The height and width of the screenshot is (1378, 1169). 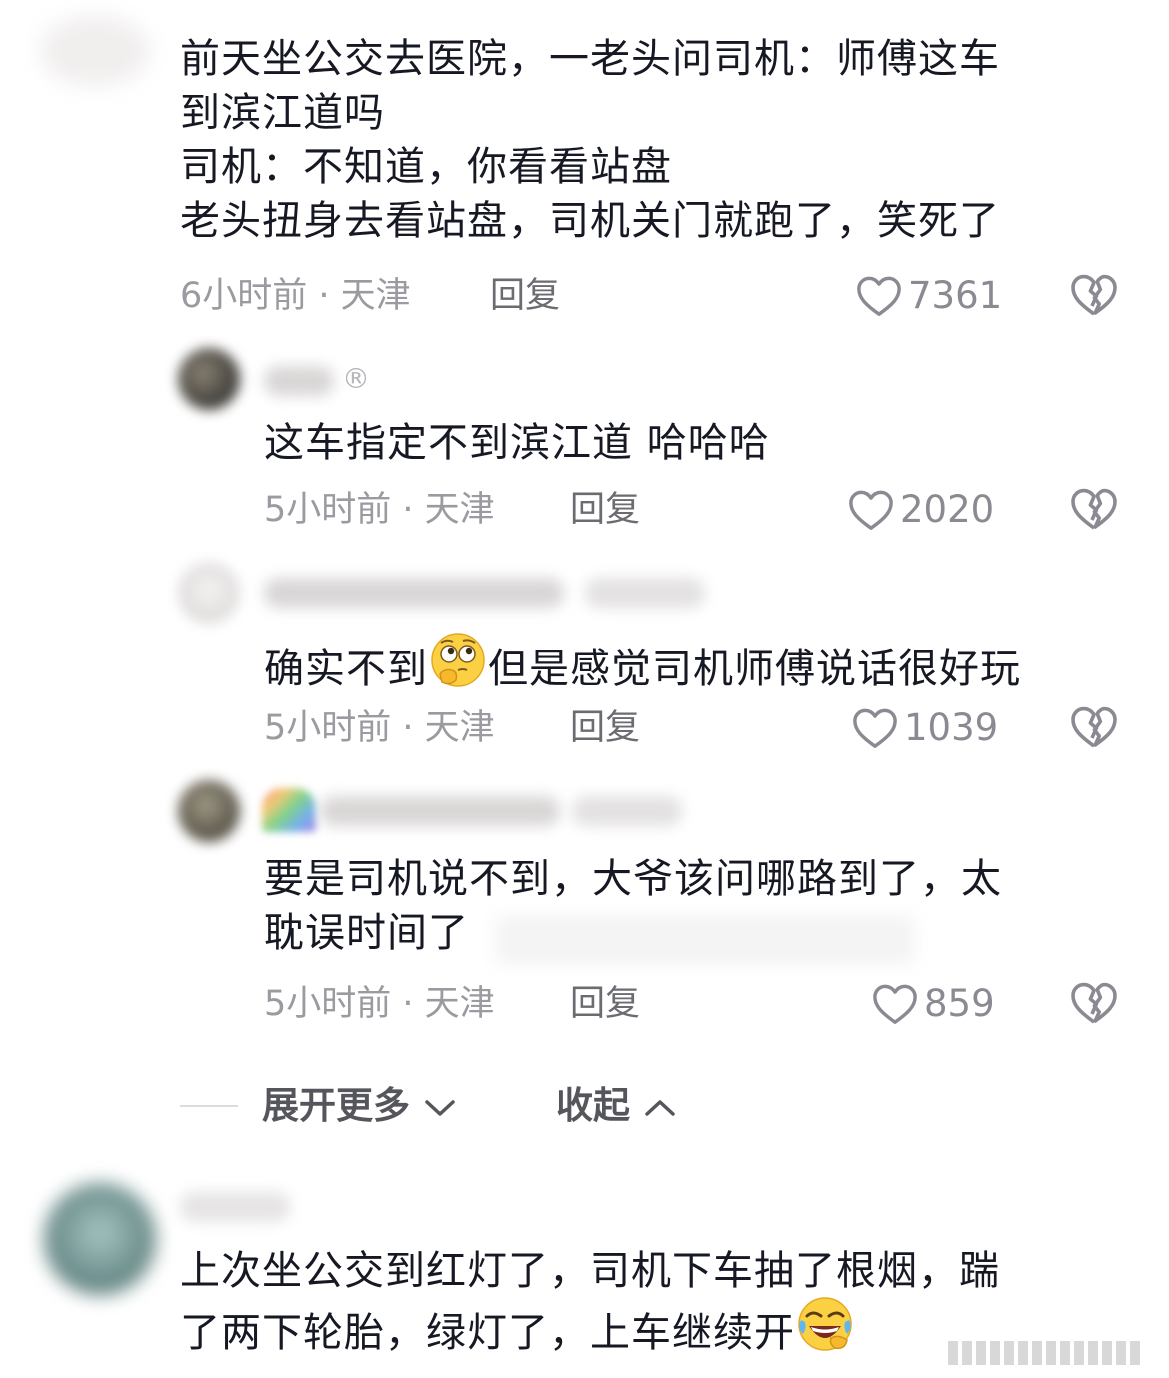 What do you see at coordinates (590, 59) in the screenshot?
I see `comment-line: 前天坐公交去医院，一老头问司机：师傅这车` at bounding box center [590, 59].